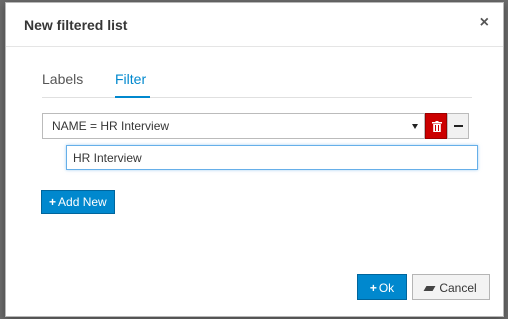 This screenshot has height=319, width=508. I want to click on minus-icon, so click(458, 126).